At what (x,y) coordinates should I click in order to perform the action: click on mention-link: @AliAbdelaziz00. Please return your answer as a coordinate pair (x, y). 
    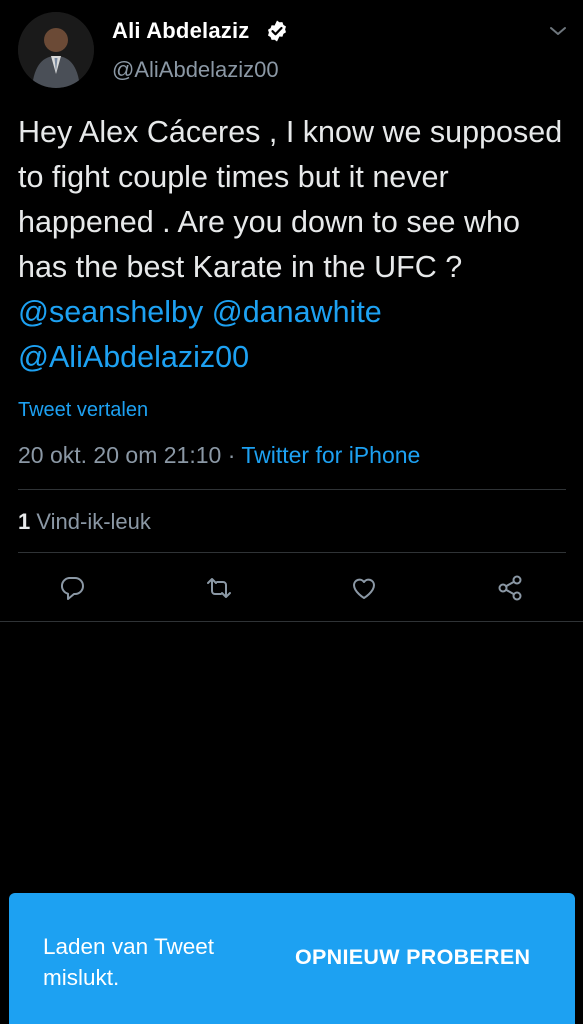
    Looking at the image, I should click on (133, 357).